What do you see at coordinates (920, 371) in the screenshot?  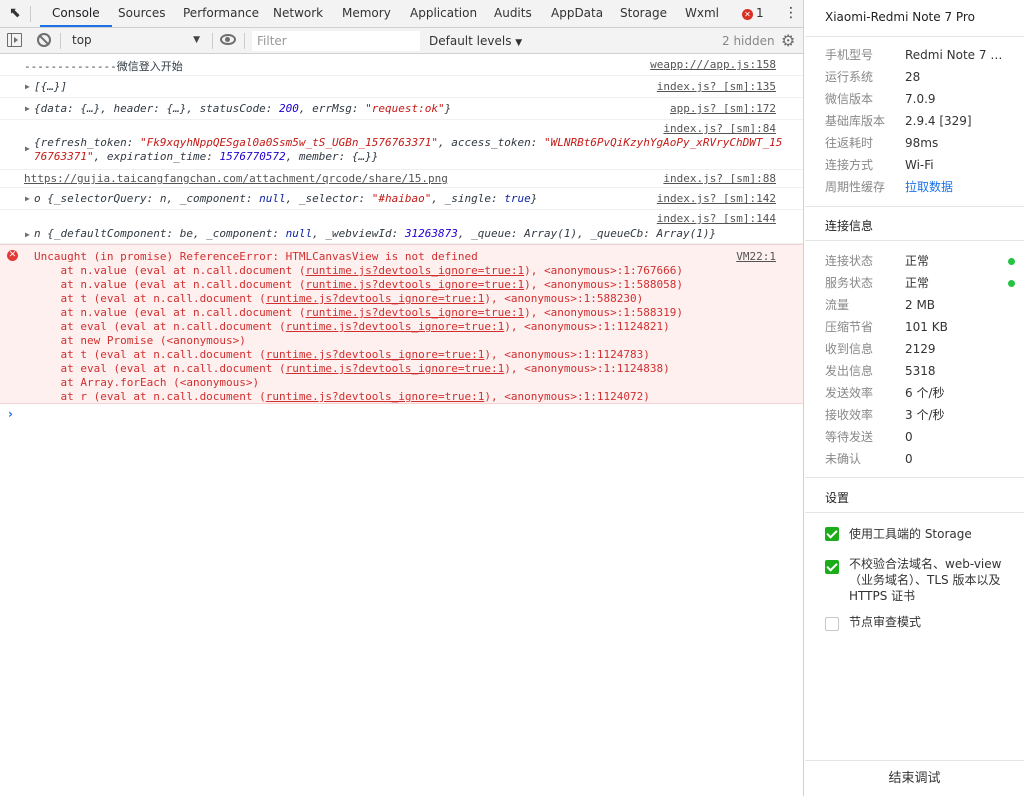 I see `info-row: 发出信息 5318` at bounding box center [920, 371].